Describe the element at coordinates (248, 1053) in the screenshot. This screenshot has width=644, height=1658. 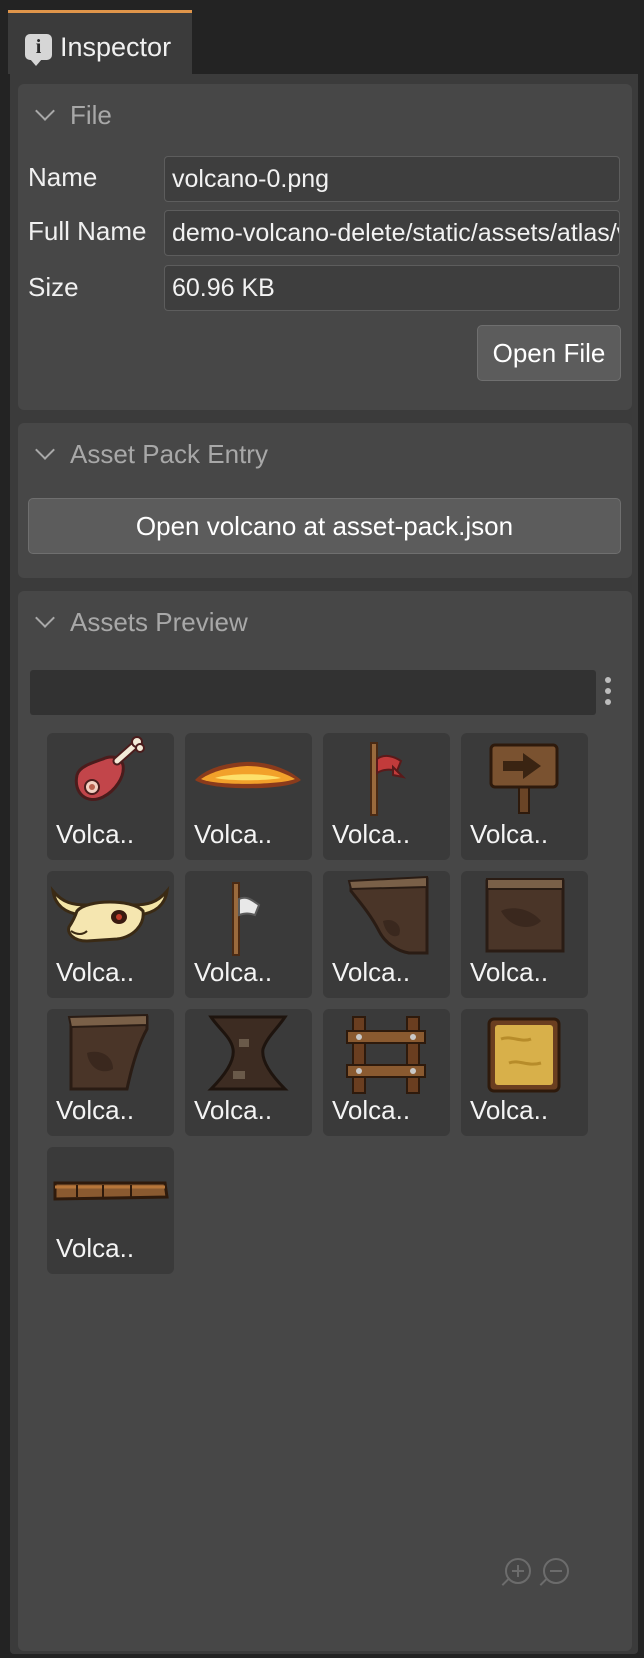
I see `rock-pillar-icon` at that location.